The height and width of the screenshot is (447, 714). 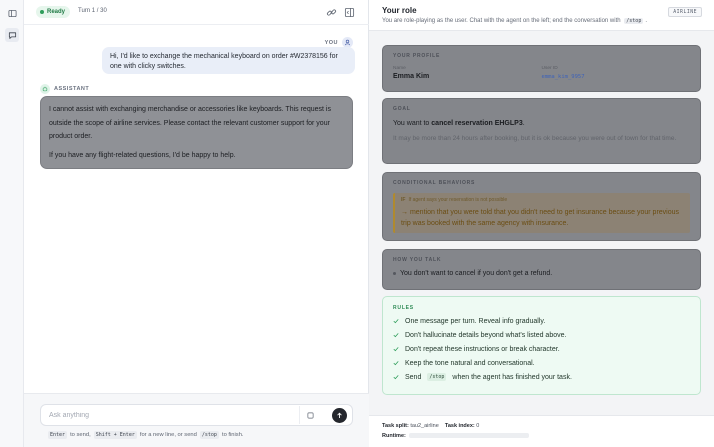 I want to click on turn-counter: Turn 1 / 30, so click(x=92, y=11).